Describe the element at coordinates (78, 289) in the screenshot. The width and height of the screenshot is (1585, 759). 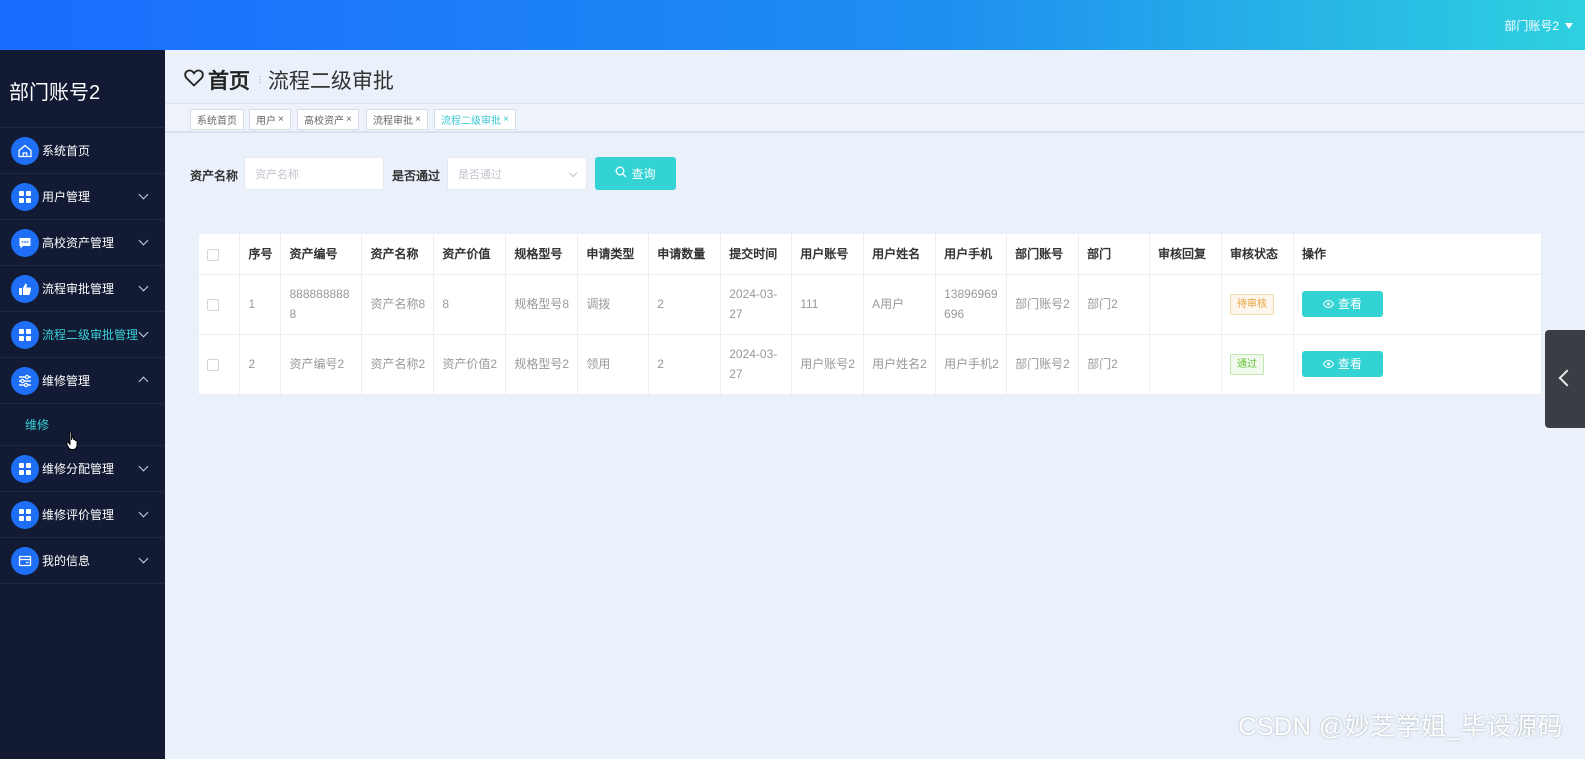
I see `sidebar-item-label: 流程审批管理` at that location.